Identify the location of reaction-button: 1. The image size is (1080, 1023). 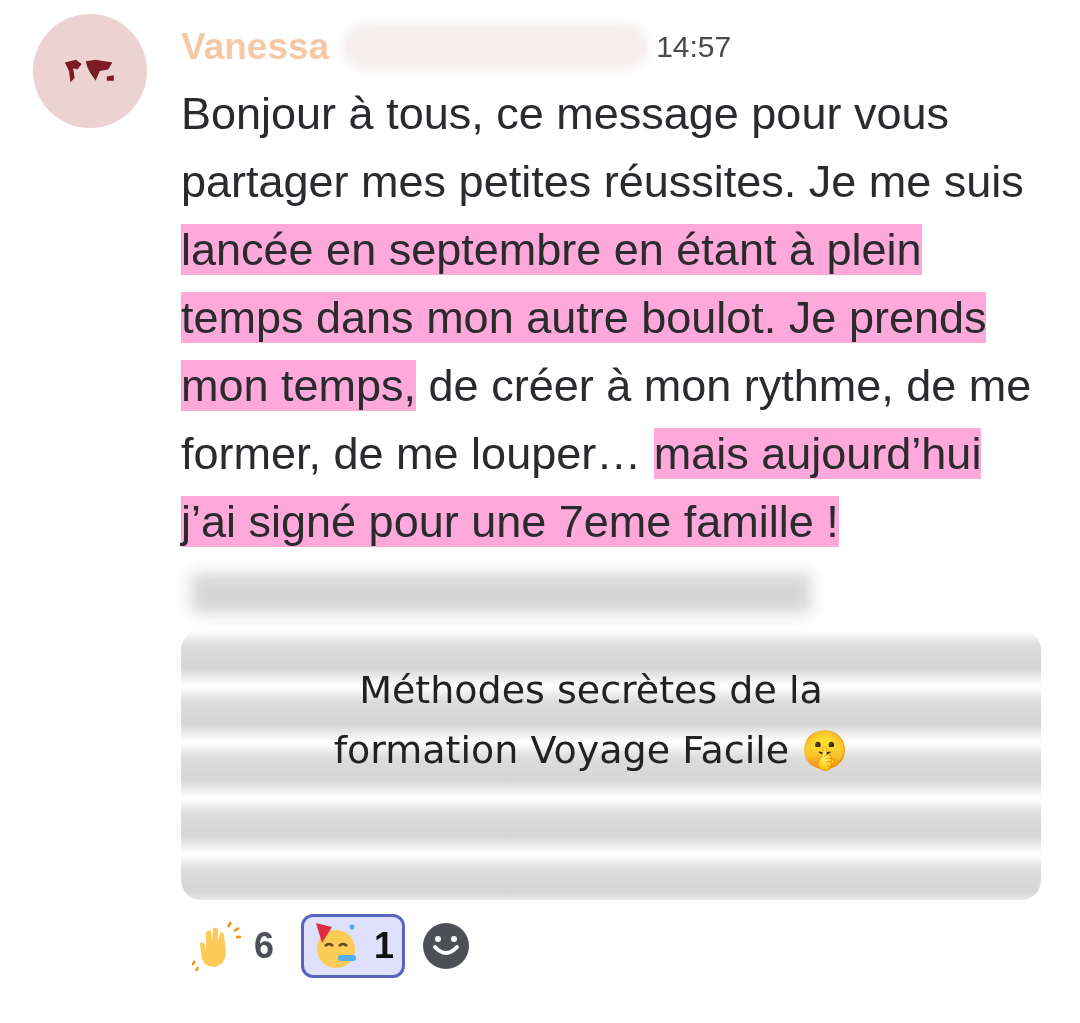
(353, 946).